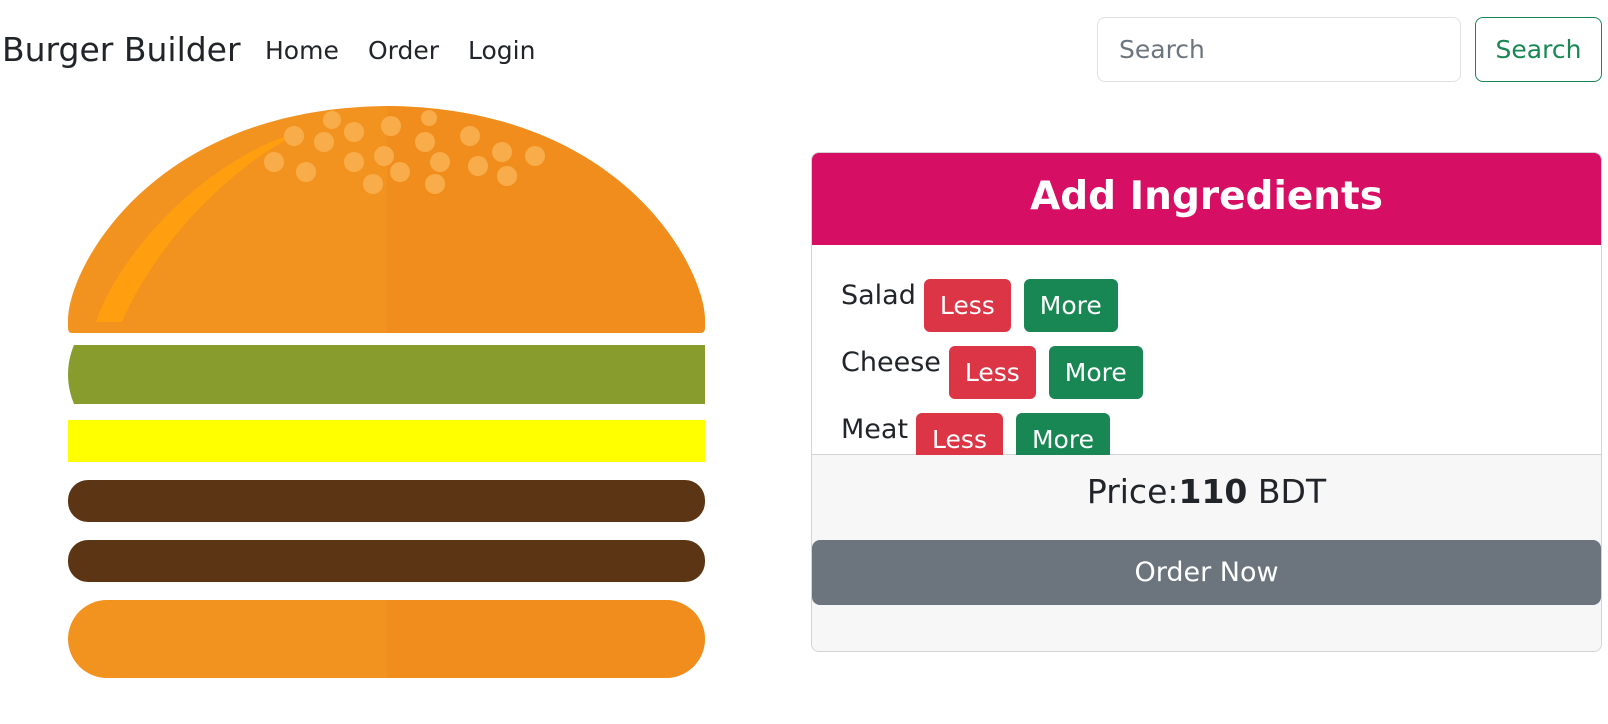 The height and width of the screenshot is (724, 1608). I want to click on cheese-less-button: Less, so click(992, 372).